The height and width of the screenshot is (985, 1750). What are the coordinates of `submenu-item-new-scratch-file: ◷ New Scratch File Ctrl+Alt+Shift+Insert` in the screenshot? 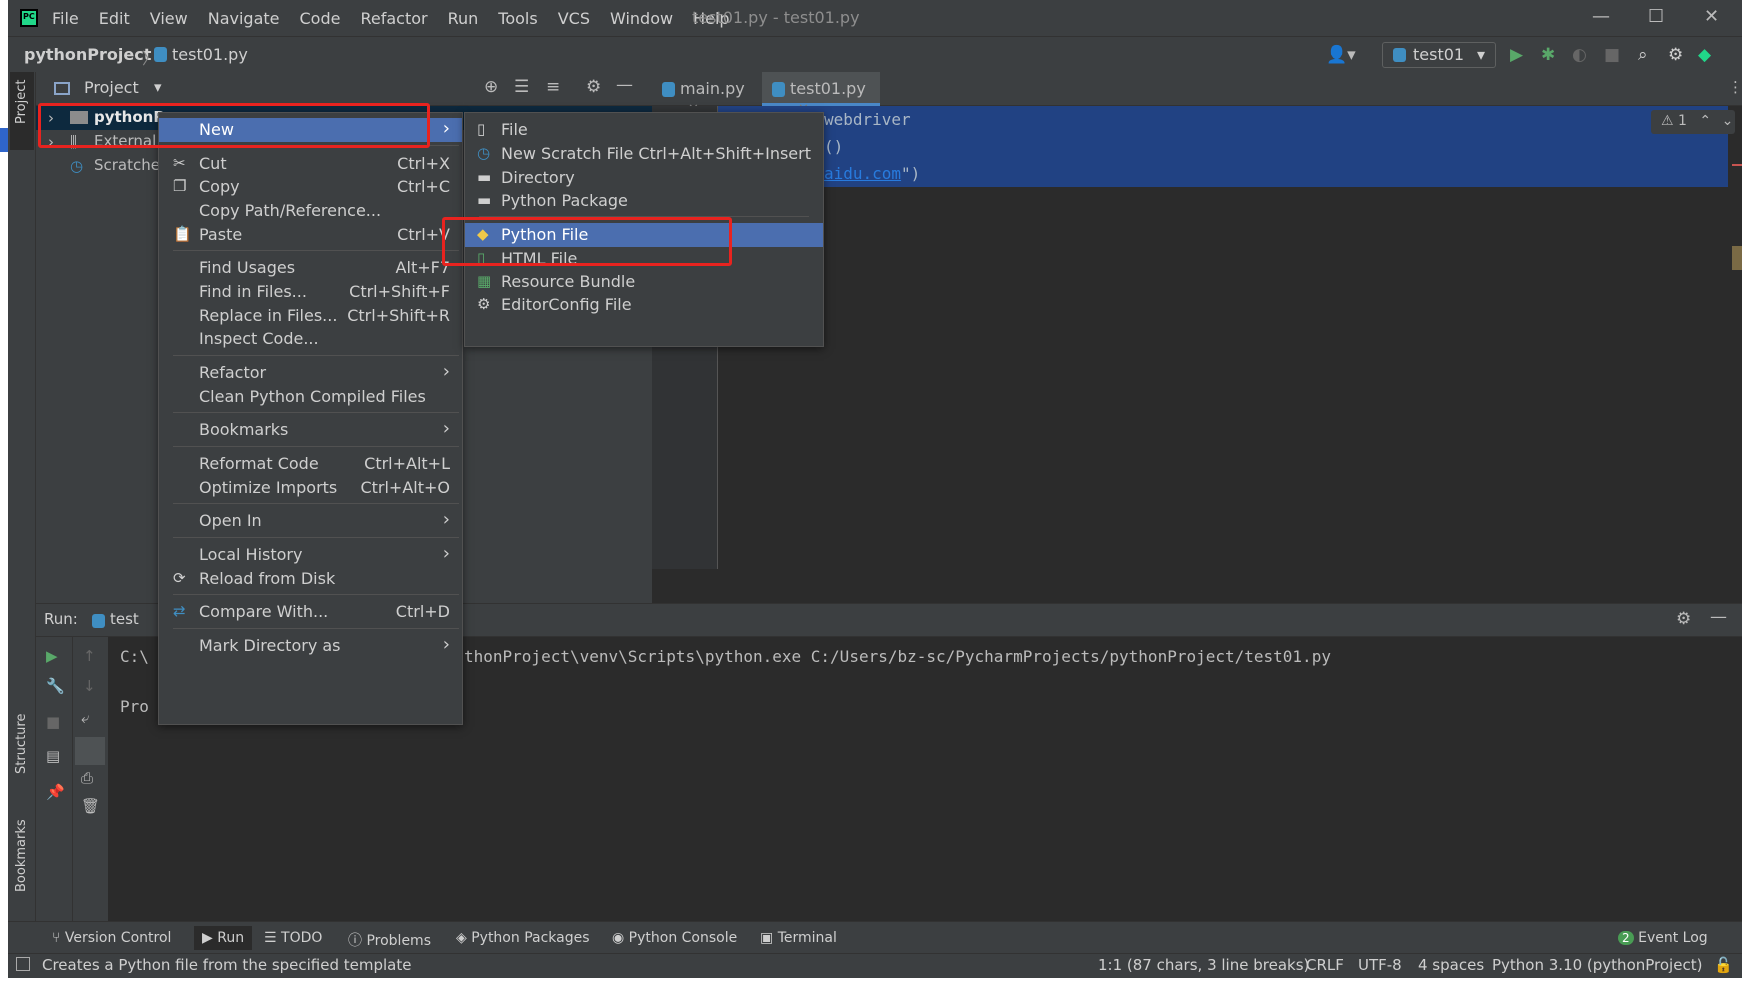 It's located at (644, 154).